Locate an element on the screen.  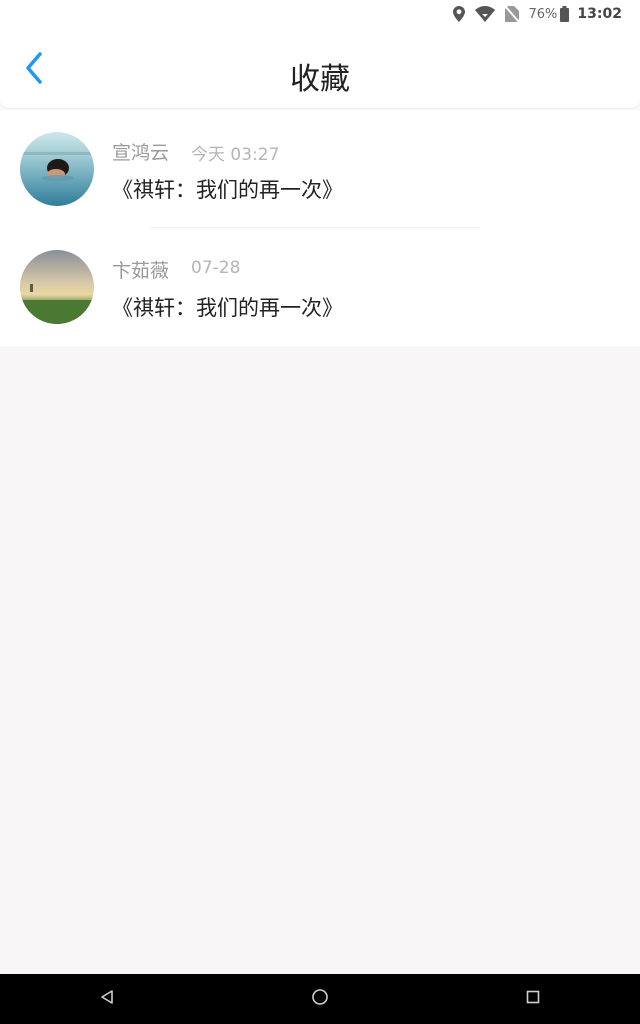
recents-square-icon is located at coordinates (533, 999).